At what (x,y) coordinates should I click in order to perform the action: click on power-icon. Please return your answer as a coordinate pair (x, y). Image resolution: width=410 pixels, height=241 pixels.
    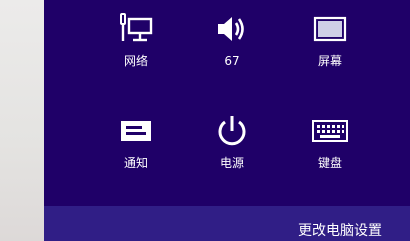
    Looking at the image, I should click on (232, 131).